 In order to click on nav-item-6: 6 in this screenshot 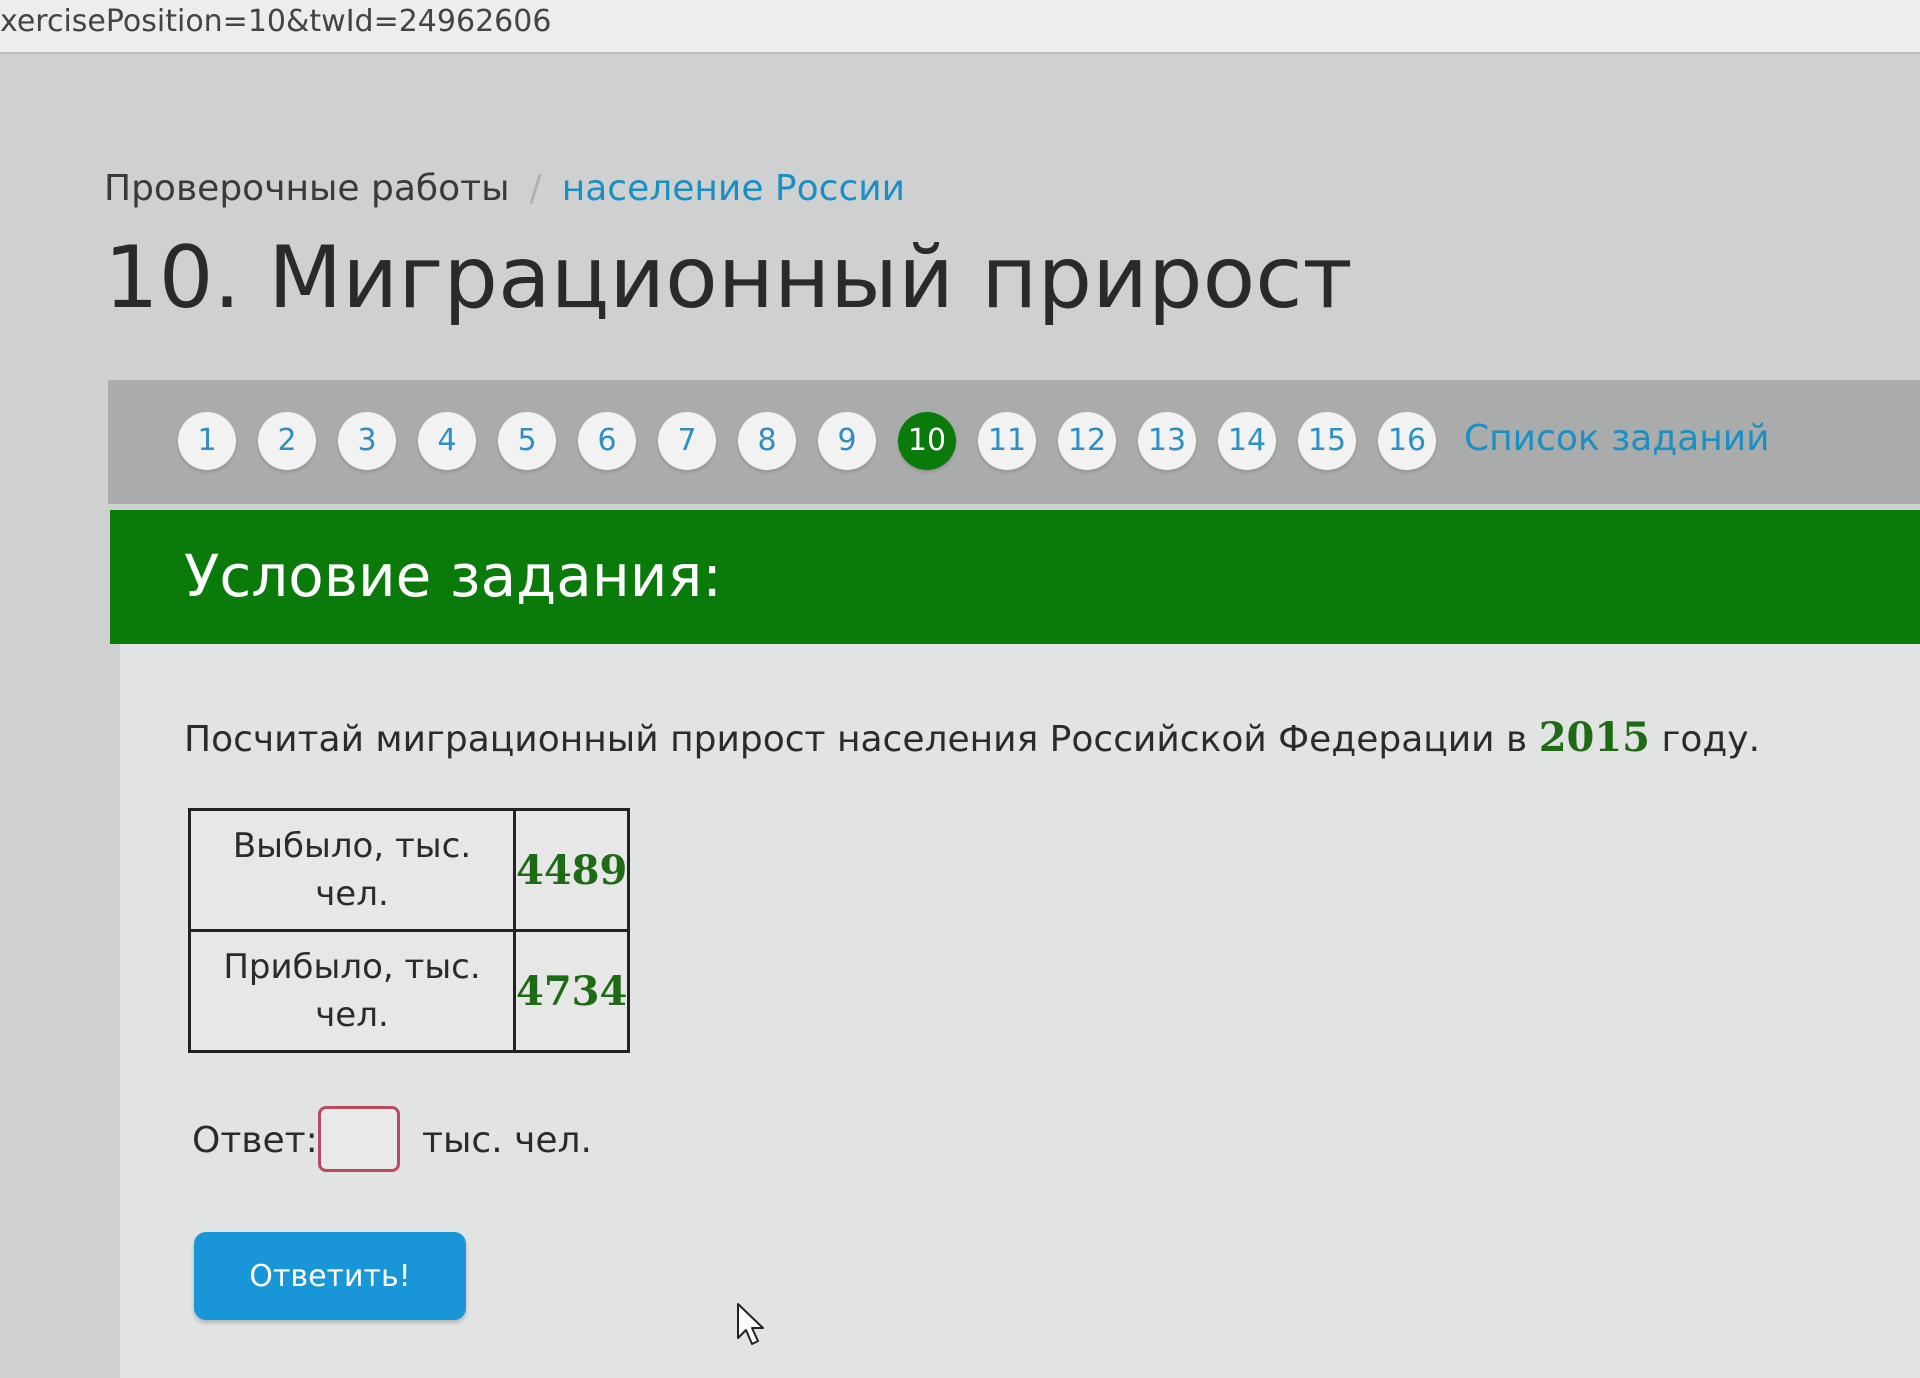, I will do `click(607, 441)`.